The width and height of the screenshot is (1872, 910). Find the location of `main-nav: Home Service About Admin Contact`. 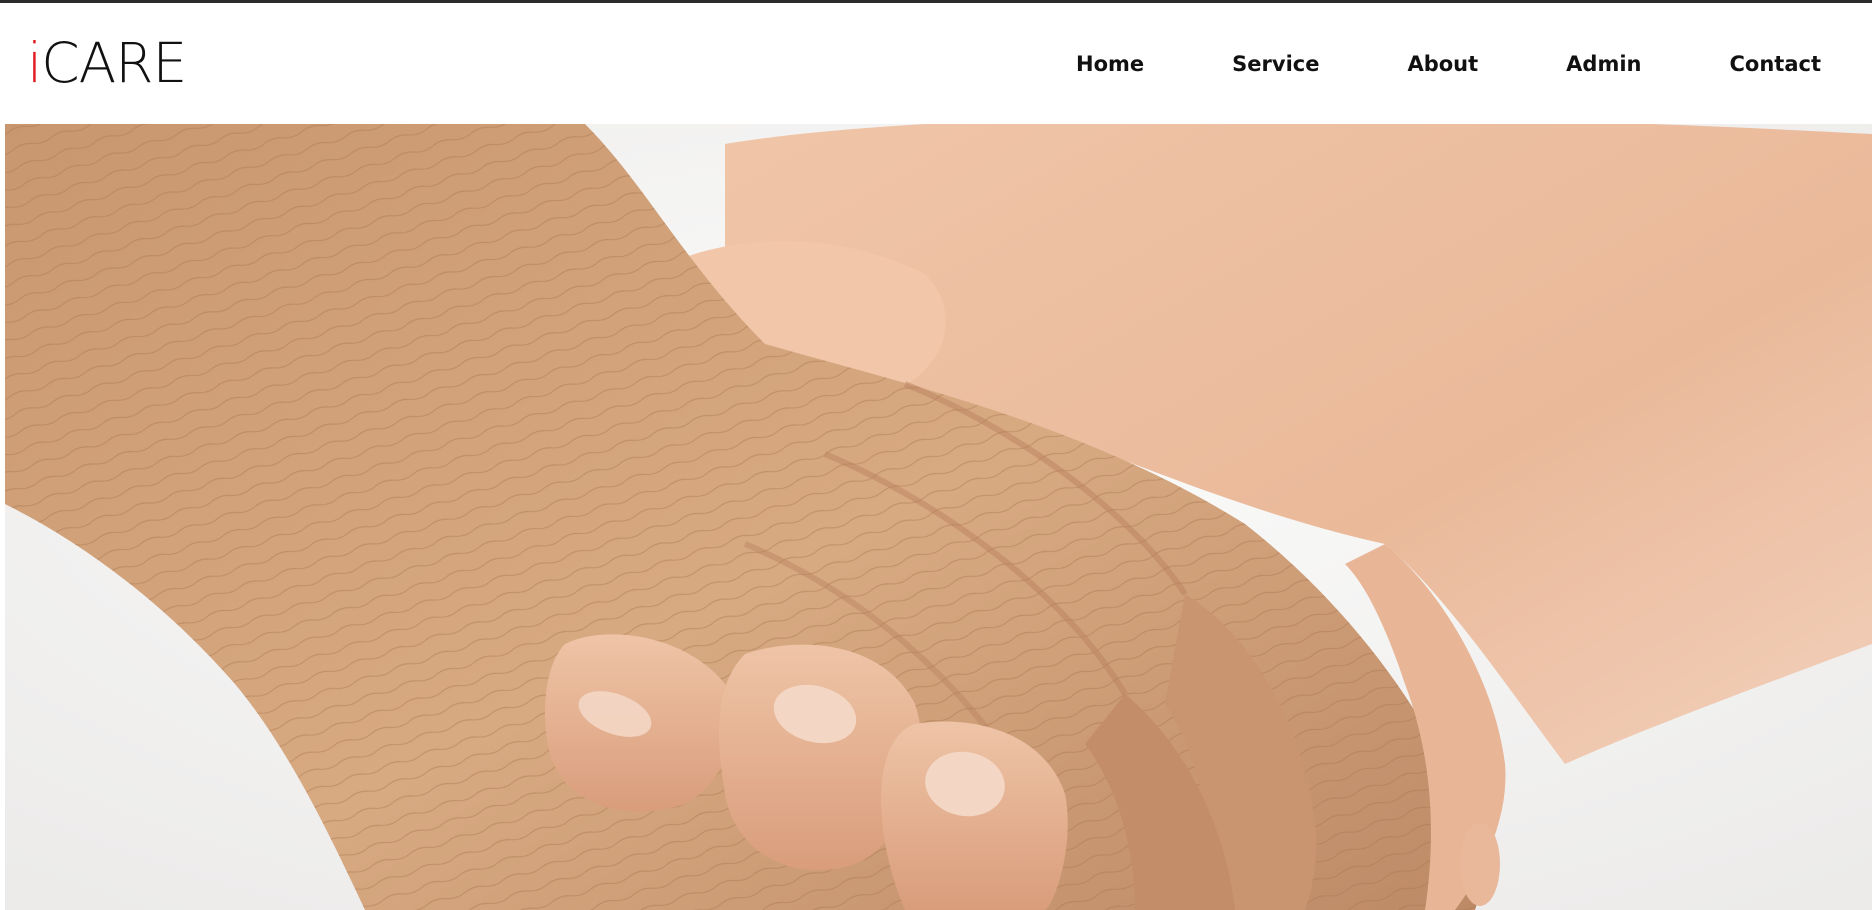

main-nav: Home Service About Admin Contact is located at coordinates (1448, 64).